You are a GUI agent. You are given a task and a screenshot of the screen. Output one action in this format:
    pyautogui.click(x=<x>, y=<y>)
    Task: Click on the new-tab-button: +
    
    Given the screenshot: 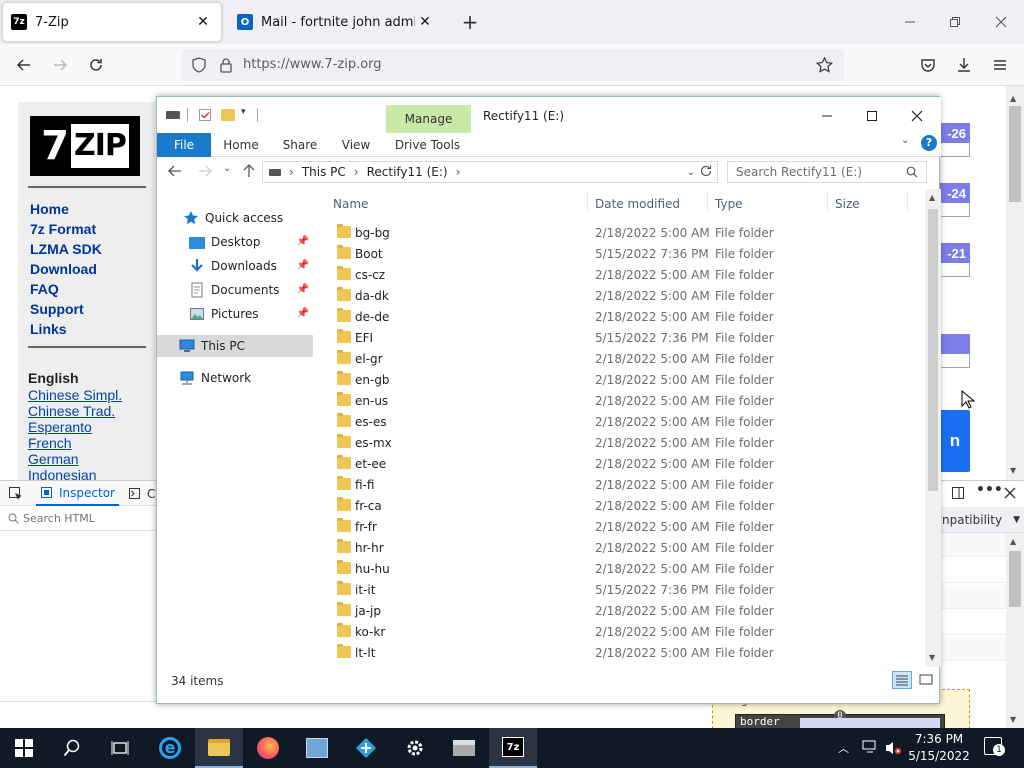 What is the action you would take?
    pyautogui.click(x=470, y=23)
    